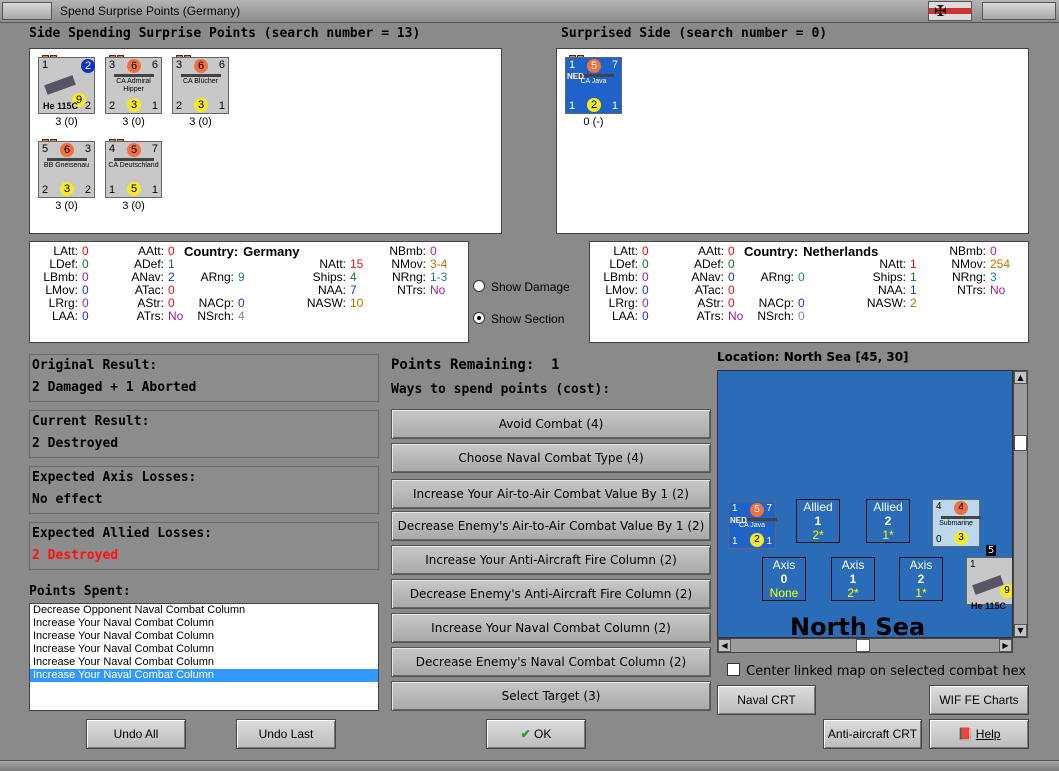 Image resolution: width=1059 pixels, height=771 pixels. I want to click on axis-column-0: Axis 0 None, so click(784, 579).